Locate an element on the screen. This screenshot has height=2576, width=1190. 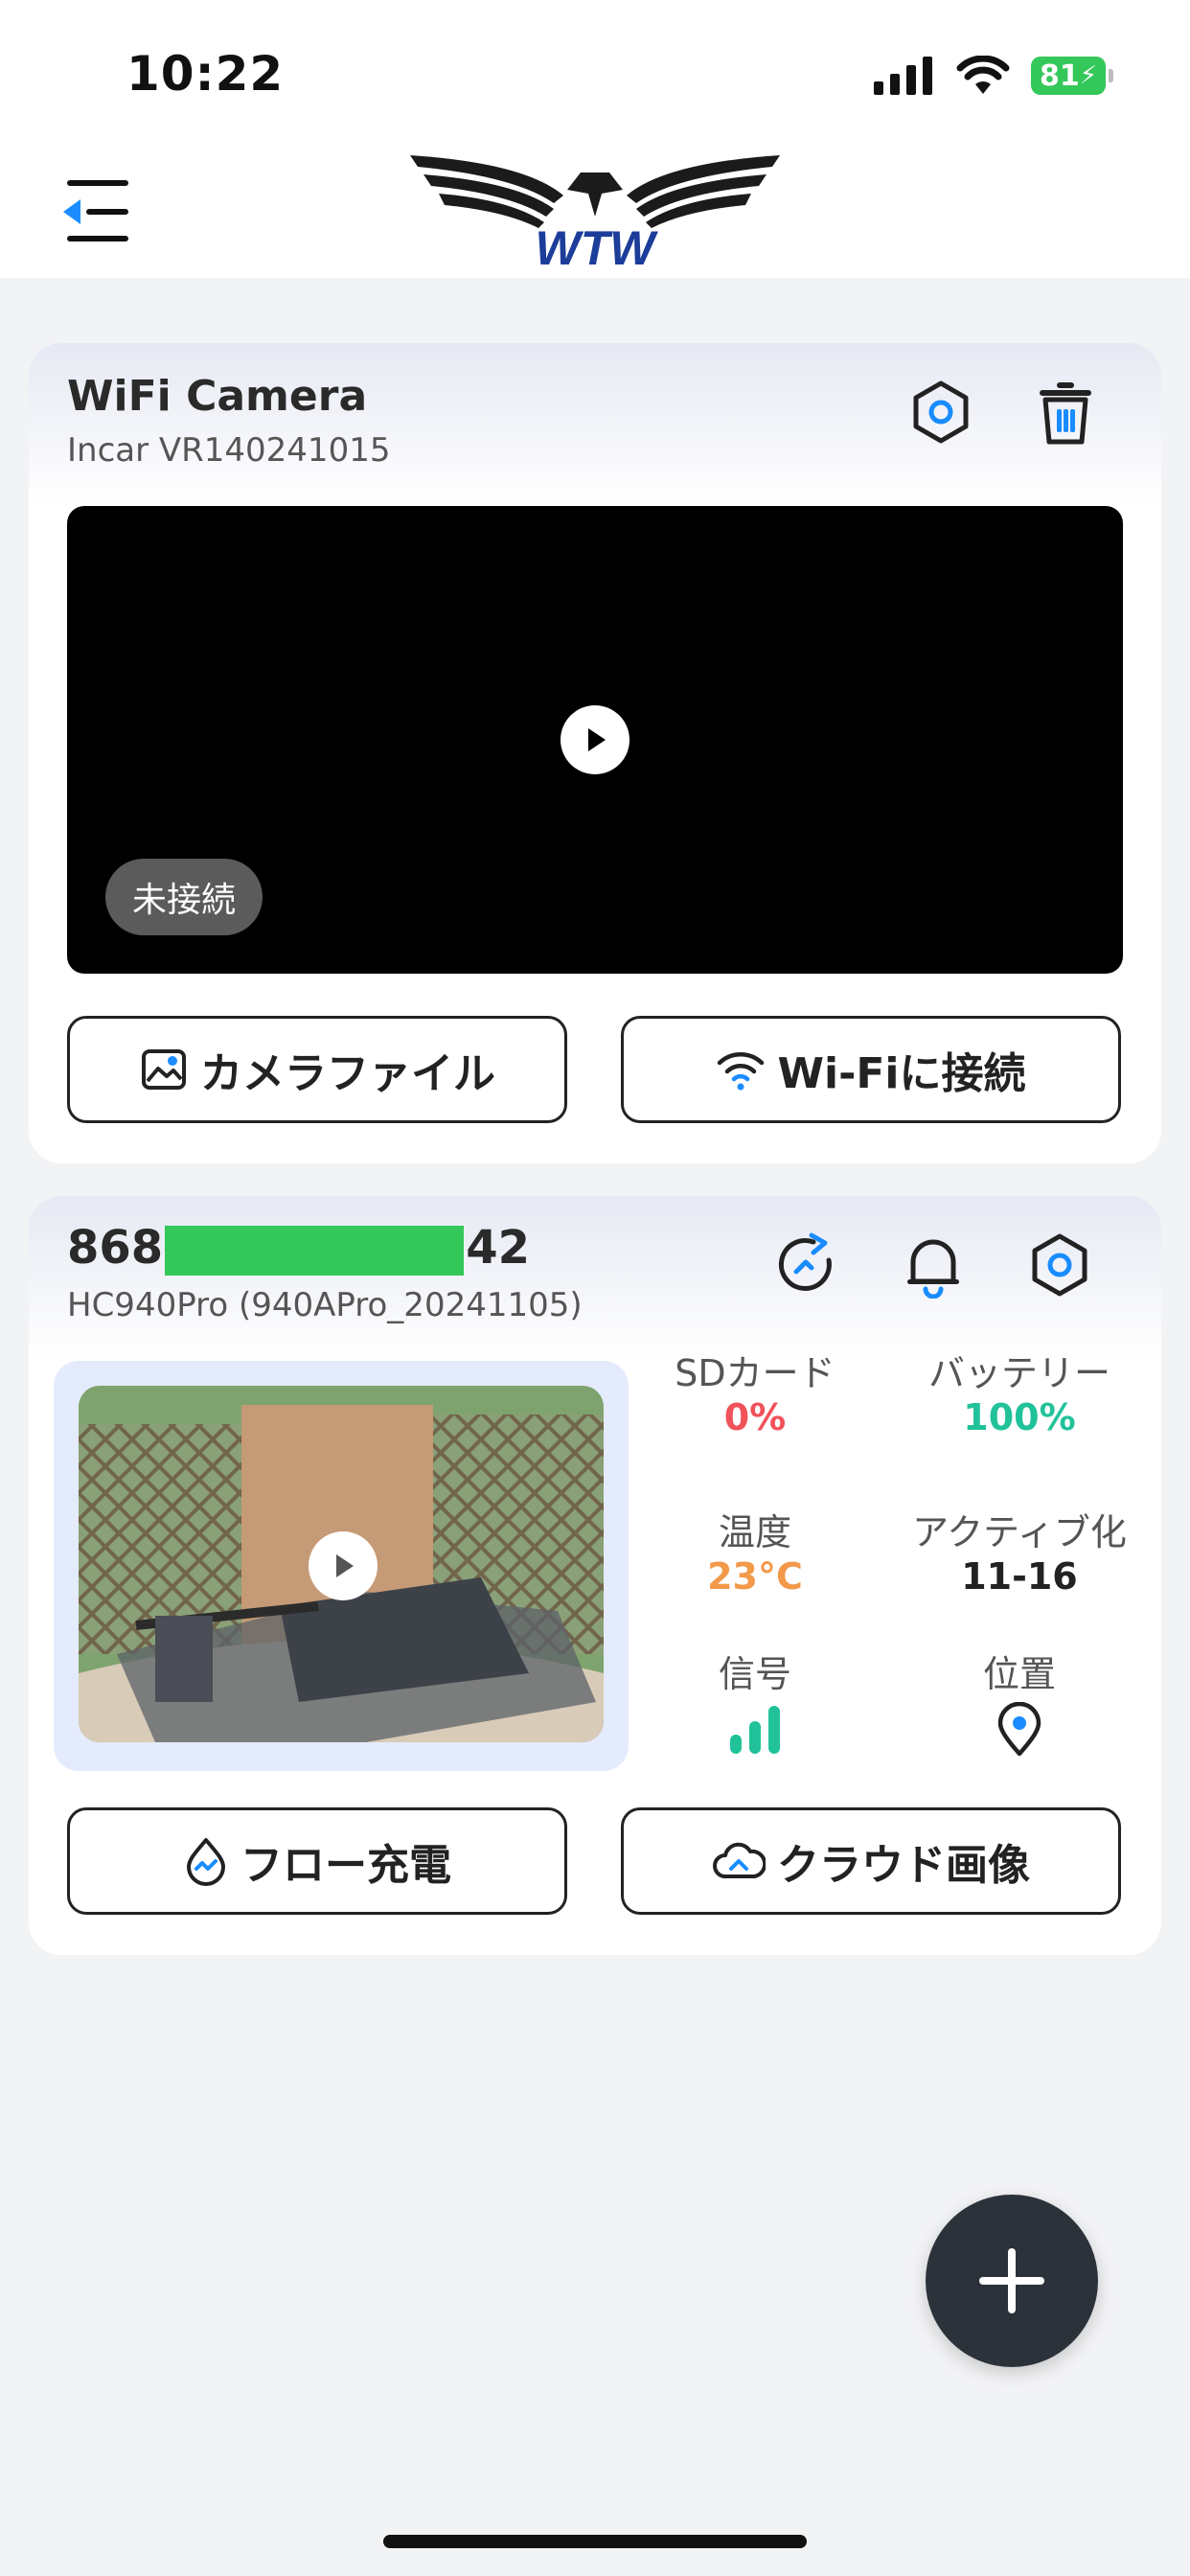
flow-drop-icon is located at coordinates (206, 1862).